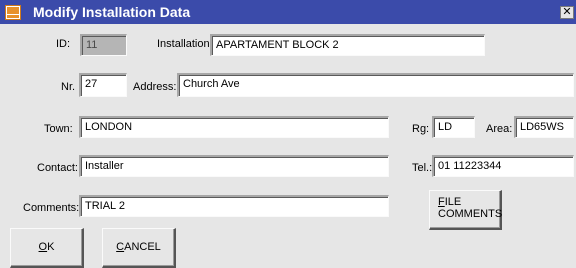 The height and width of the screenshot is (268, 576). I want to click on tel-label: Tel.:, so click(422, 168).